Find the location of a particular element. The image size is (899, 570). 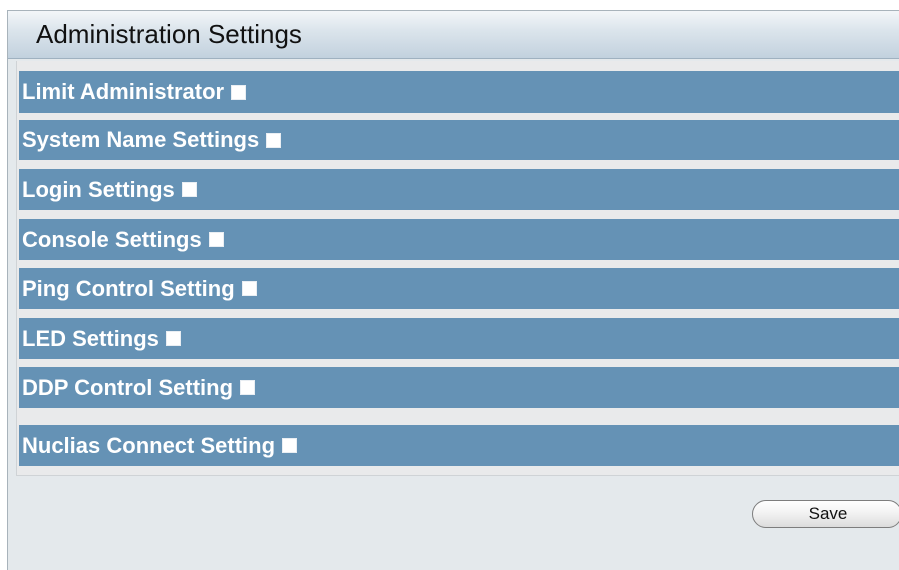

led-settings-checkbox is located at coordinates (173, 338).